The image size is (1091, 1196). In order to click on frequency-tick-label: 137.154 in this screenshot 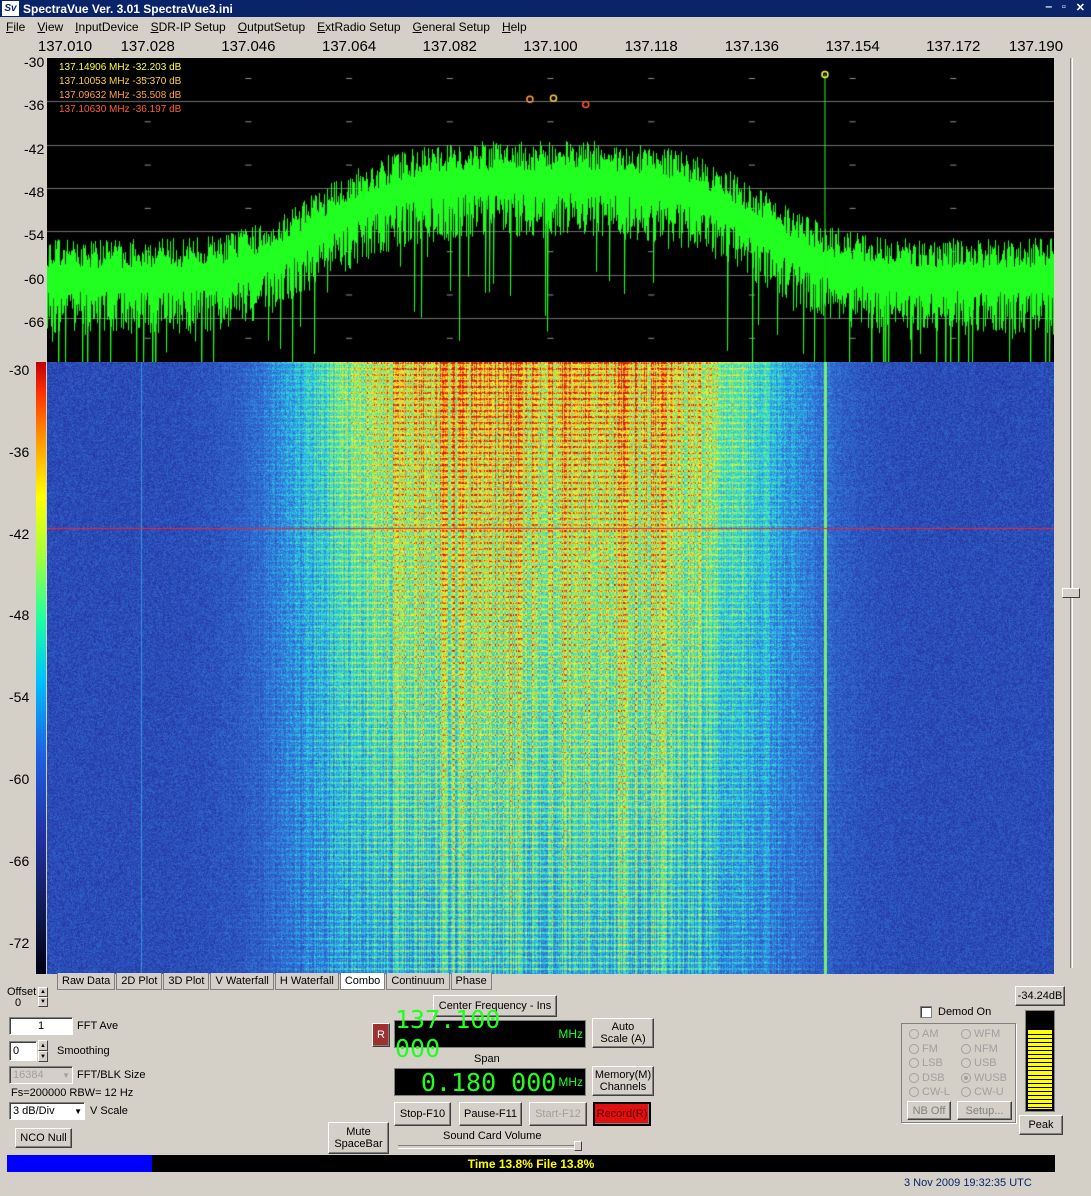, I will do `click(852, 46)`.